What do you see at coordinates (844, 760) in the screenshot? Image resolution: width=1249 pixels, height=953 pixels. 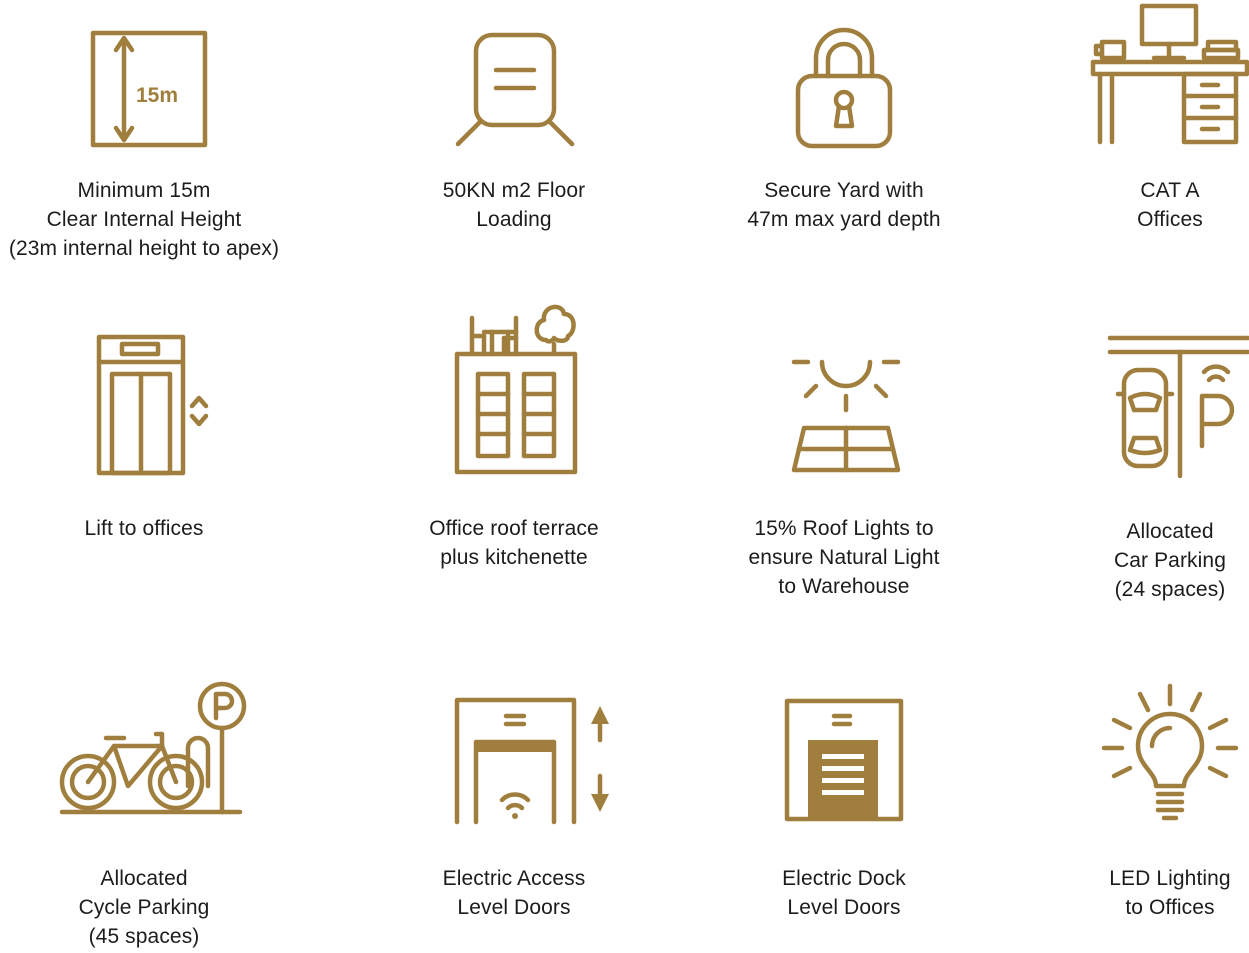 I see `electric-dock-door-icon` at bounding box center [844, 760].